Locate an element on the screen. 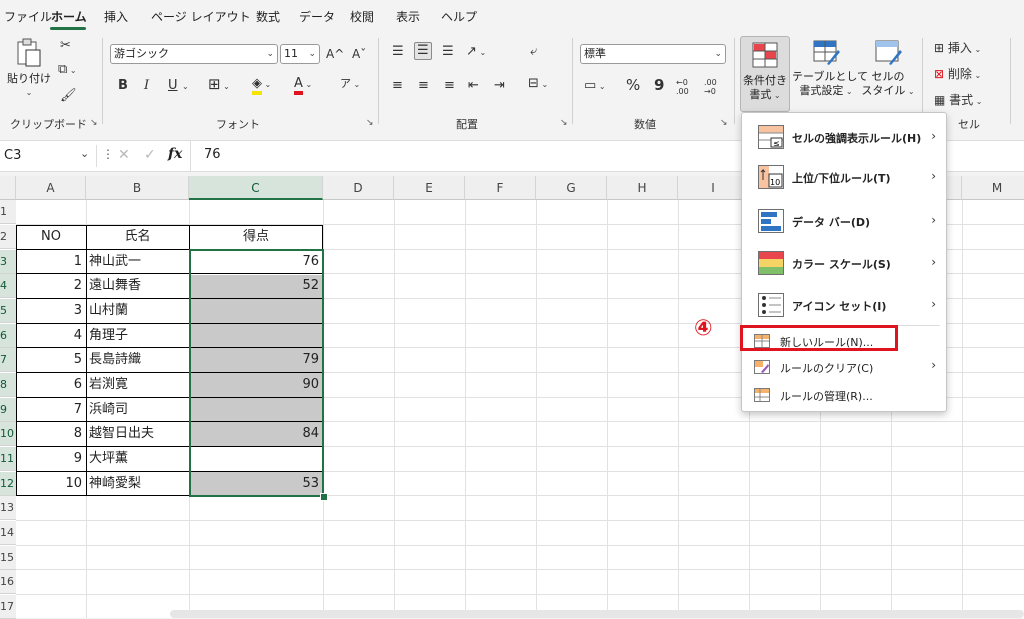 The image size is (1024, 619). cell-name: 神山武一 is located at coordinates (137, 262).